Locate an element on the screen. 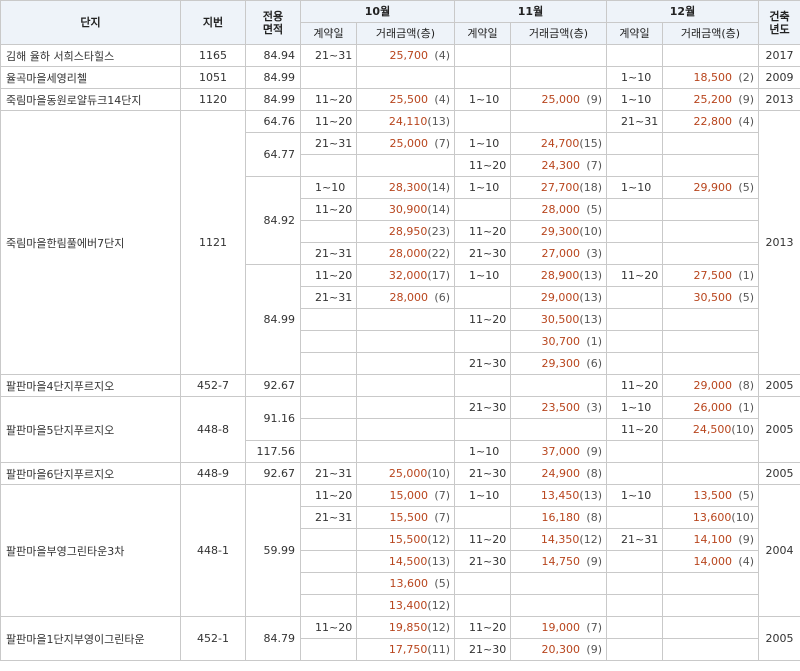  trade-amount-cell-oct: 17,750 (11) is located at coordinates (405, 649).